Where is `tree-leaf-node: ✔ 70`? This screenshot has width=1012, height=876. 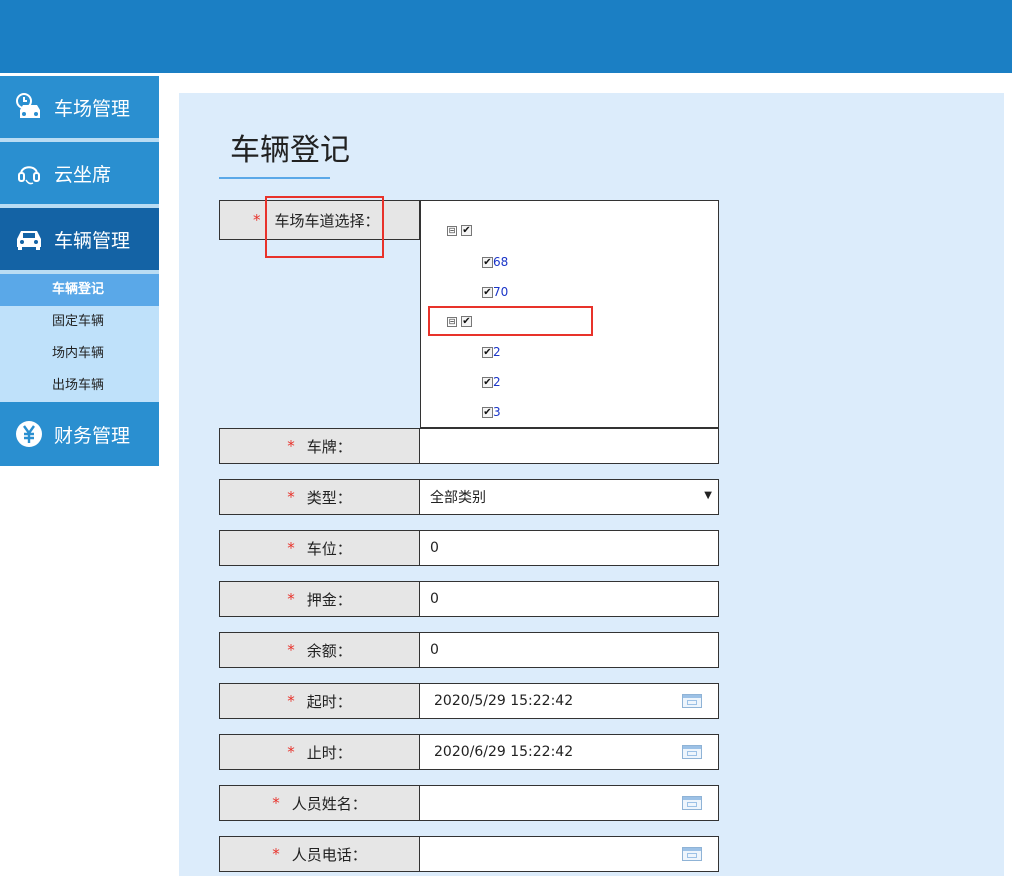 tree-leaf-node: ✔ 70 is located at coordinates (495, 292).